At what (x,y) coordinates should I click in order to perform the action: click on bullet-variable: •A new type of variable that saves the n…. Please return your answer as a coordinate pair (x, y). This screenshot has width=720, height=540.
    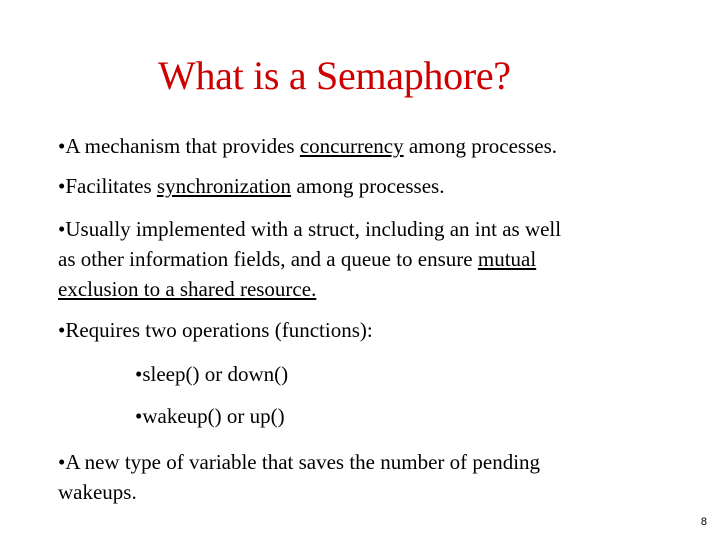
    Looking at the image, I should click on (299, 477).